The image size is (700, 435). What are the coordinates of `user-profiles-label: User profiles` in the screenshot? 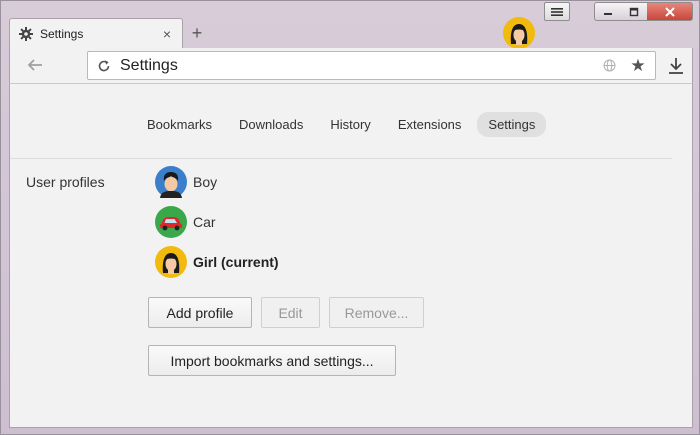 It's located at (65, 182).